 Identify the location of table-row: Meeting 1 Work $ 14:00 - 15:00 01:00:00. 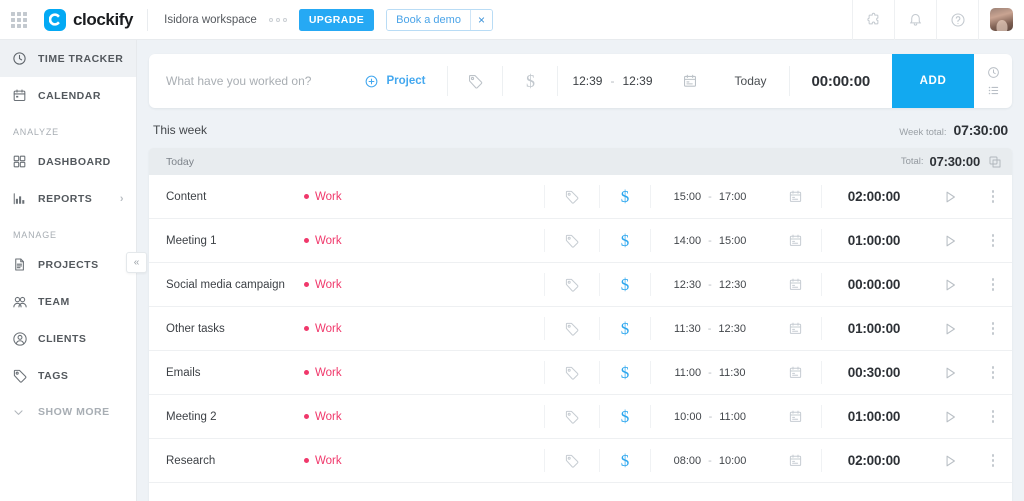
(580, 241).